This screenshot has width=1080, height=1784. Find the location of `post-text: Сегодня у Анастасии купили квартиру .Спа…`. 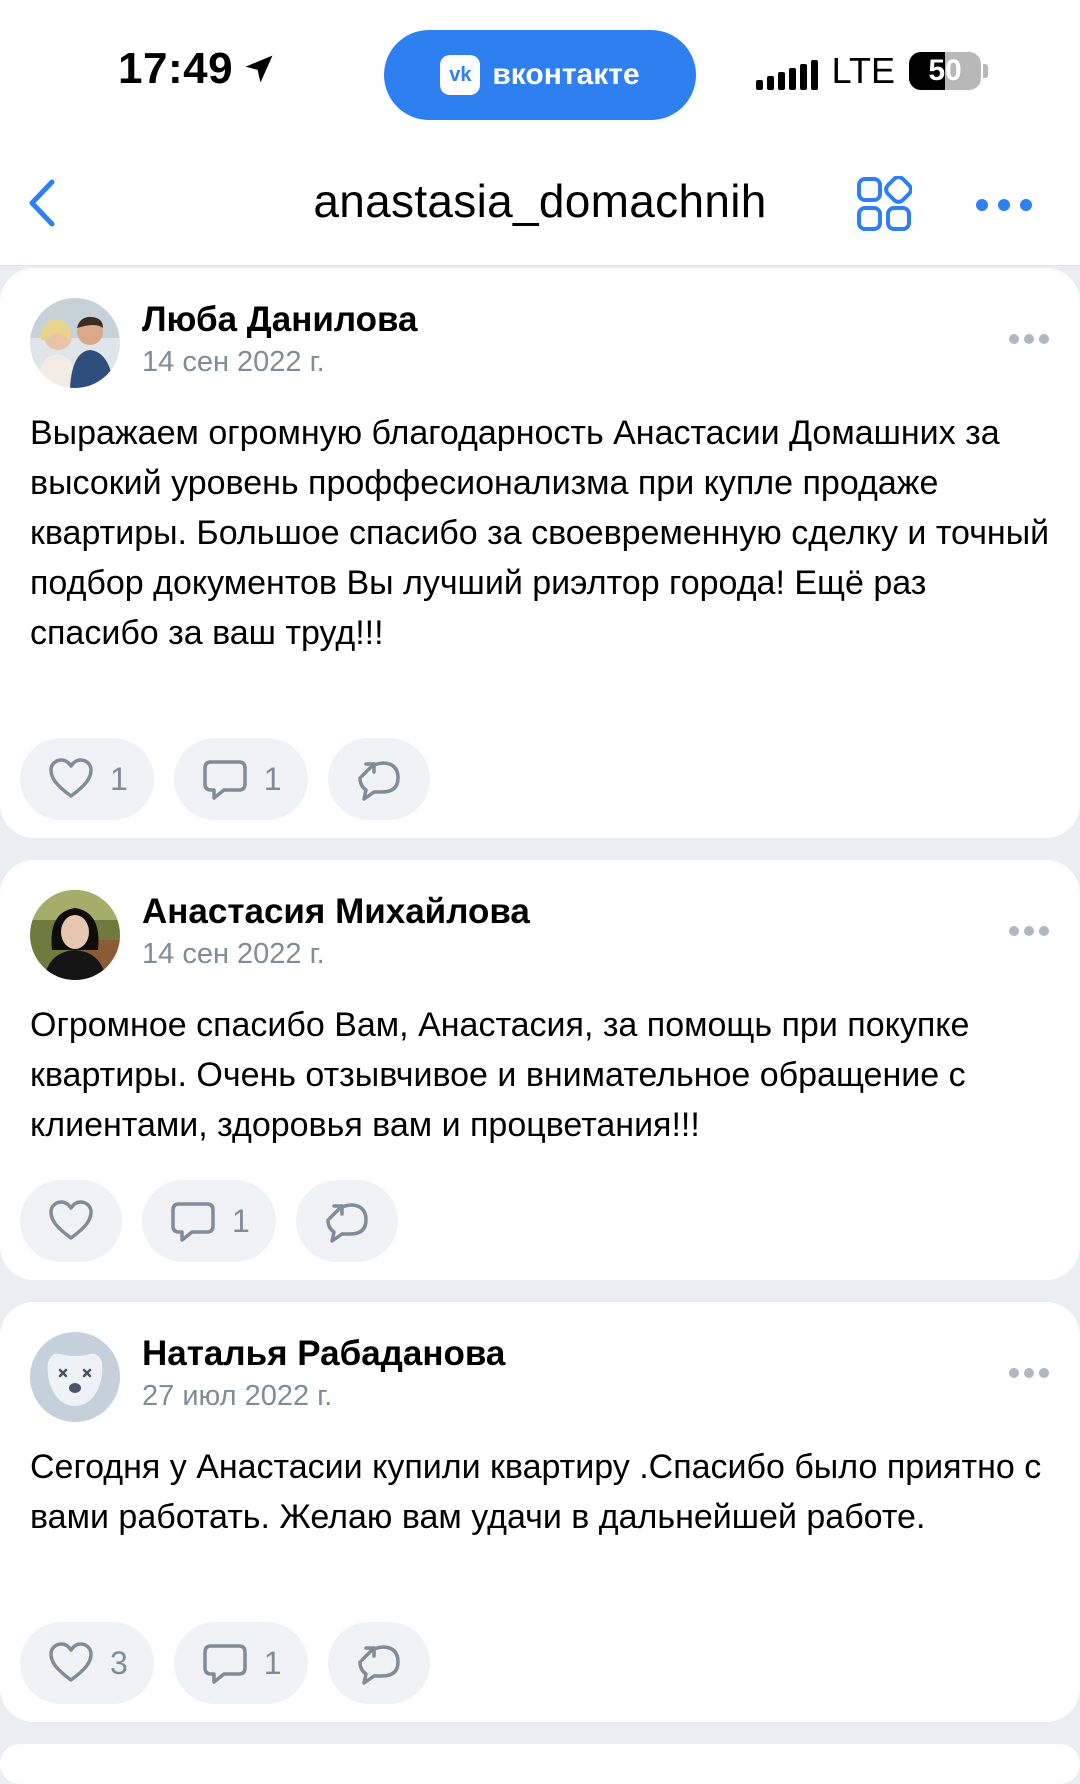

post-text: Сегодня у Анастасии купили квартиру .Спа… is located at coordinates (536, 1492).